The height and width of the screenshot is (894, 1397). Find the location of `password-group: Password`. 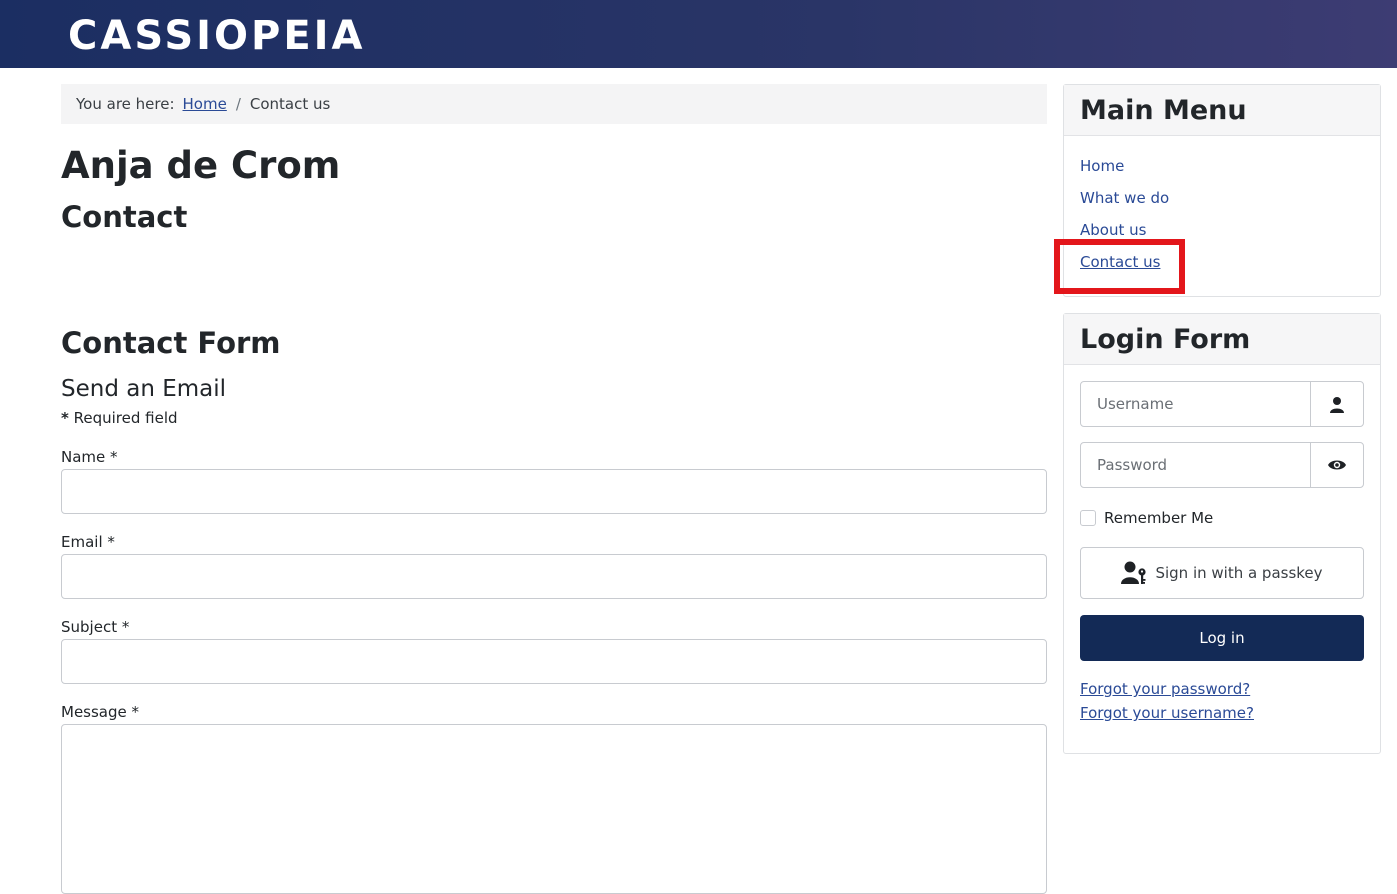

password-group: Password is located at coordinates (1222, 465).